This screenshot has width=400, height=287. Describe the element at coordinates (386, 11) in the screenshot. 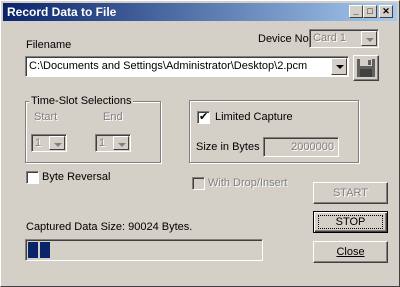

I see `close-window-button: ✕` at that location.